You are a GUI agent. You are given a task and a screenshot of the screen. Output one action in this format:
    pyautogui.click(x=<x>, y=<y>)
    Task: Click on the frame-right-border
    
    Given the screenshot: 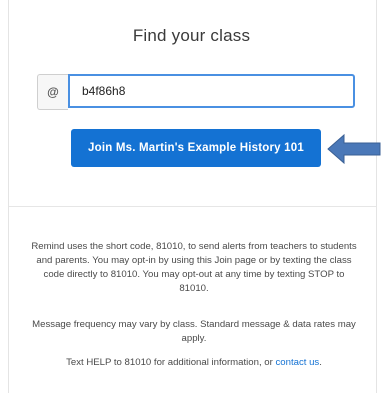 What is the action you would take?
    pyautogui.click(x=376, y=196)
    